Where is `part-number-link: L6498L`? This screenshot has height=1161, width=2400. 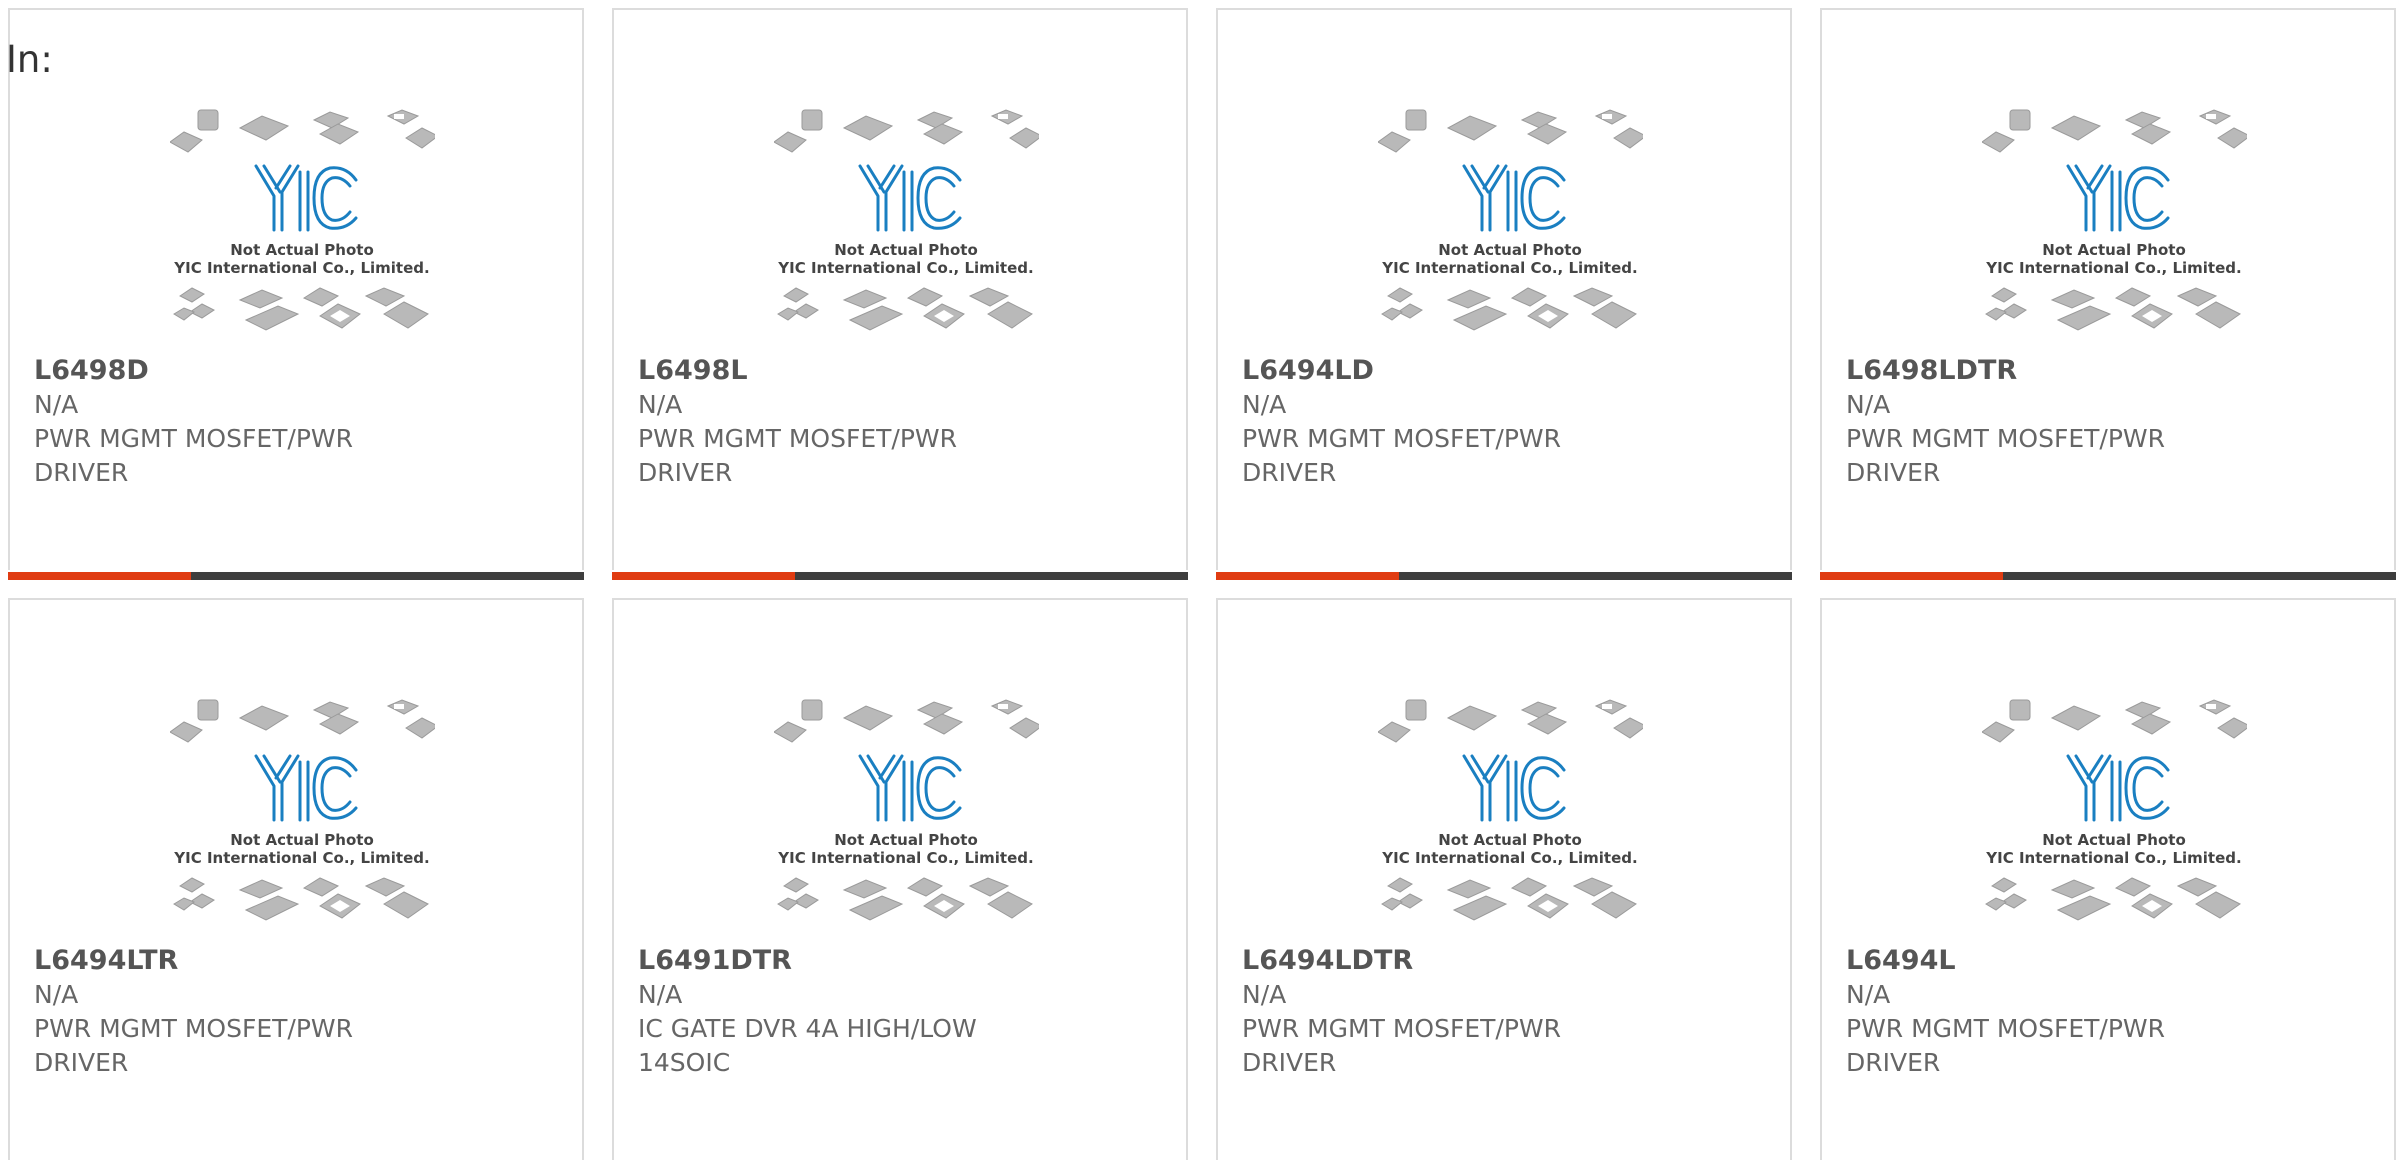 part-number-link: L6498L is located at coordinates (898, 371).